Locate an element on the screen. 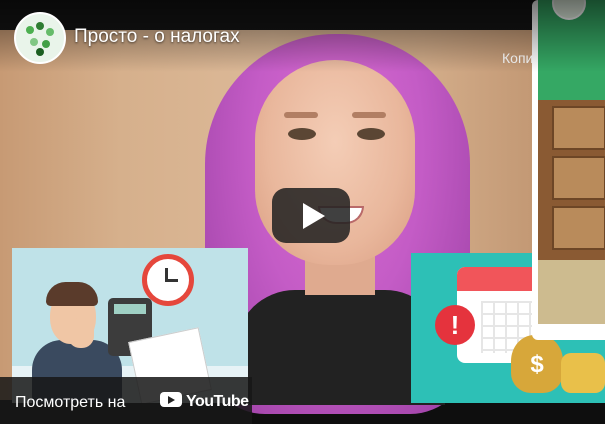 The image size is (605, 424). person-eyebrow-right is located at coordinates (369, 115).